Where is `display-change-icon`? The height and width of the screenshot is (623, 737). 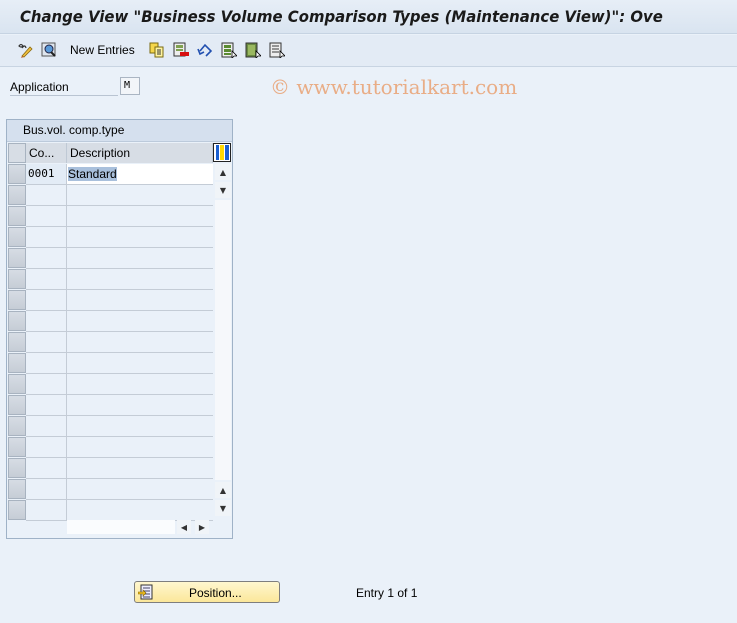 display-change-icon is located at coordinates (25, 50).